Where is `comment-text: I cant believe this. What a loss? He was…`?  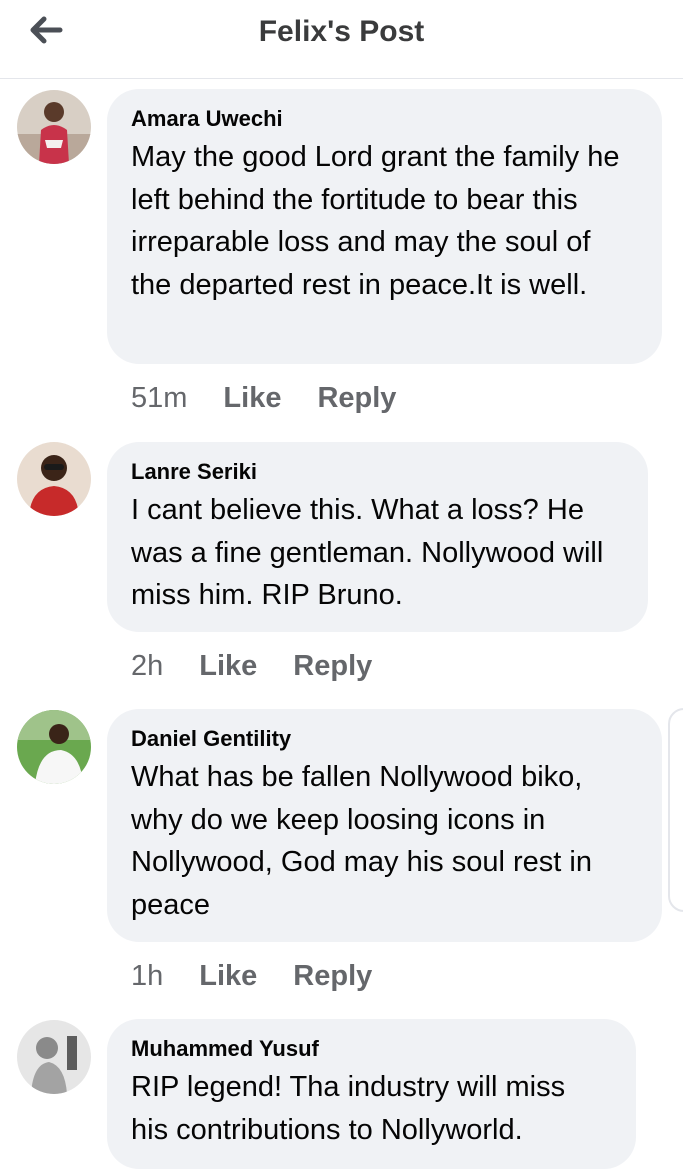
comment-text: I cant believe this. What a loss? He was… is located at coordinates (367, 552).